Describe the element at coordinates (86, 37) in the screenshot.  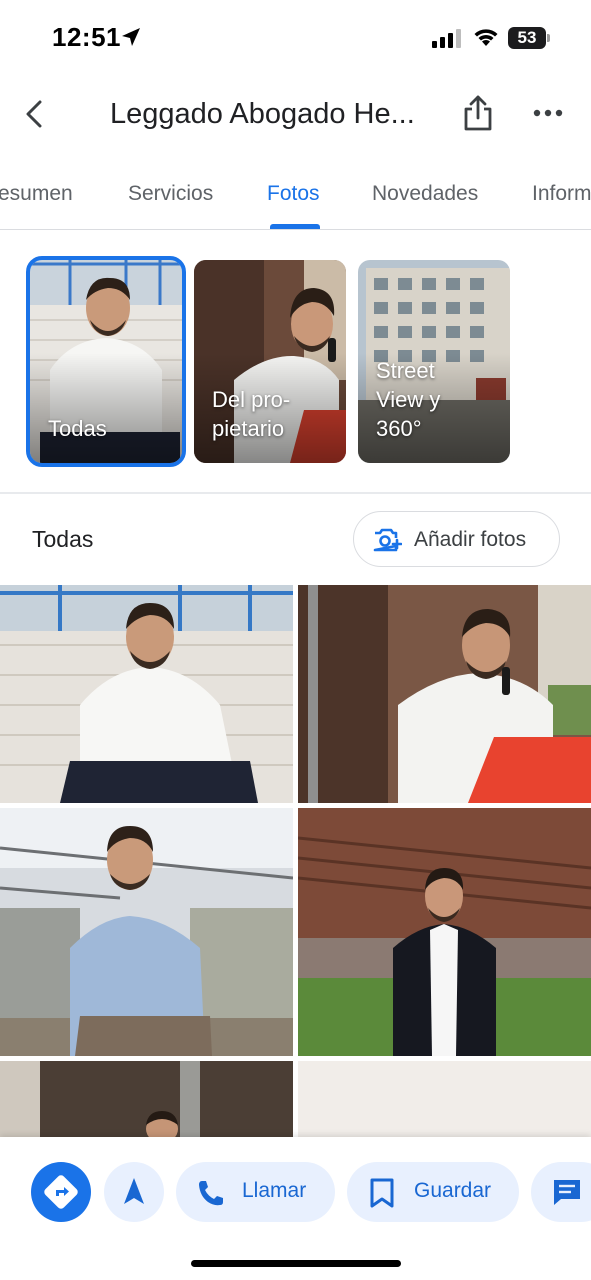
I see `status-time: 12:51` at that location.